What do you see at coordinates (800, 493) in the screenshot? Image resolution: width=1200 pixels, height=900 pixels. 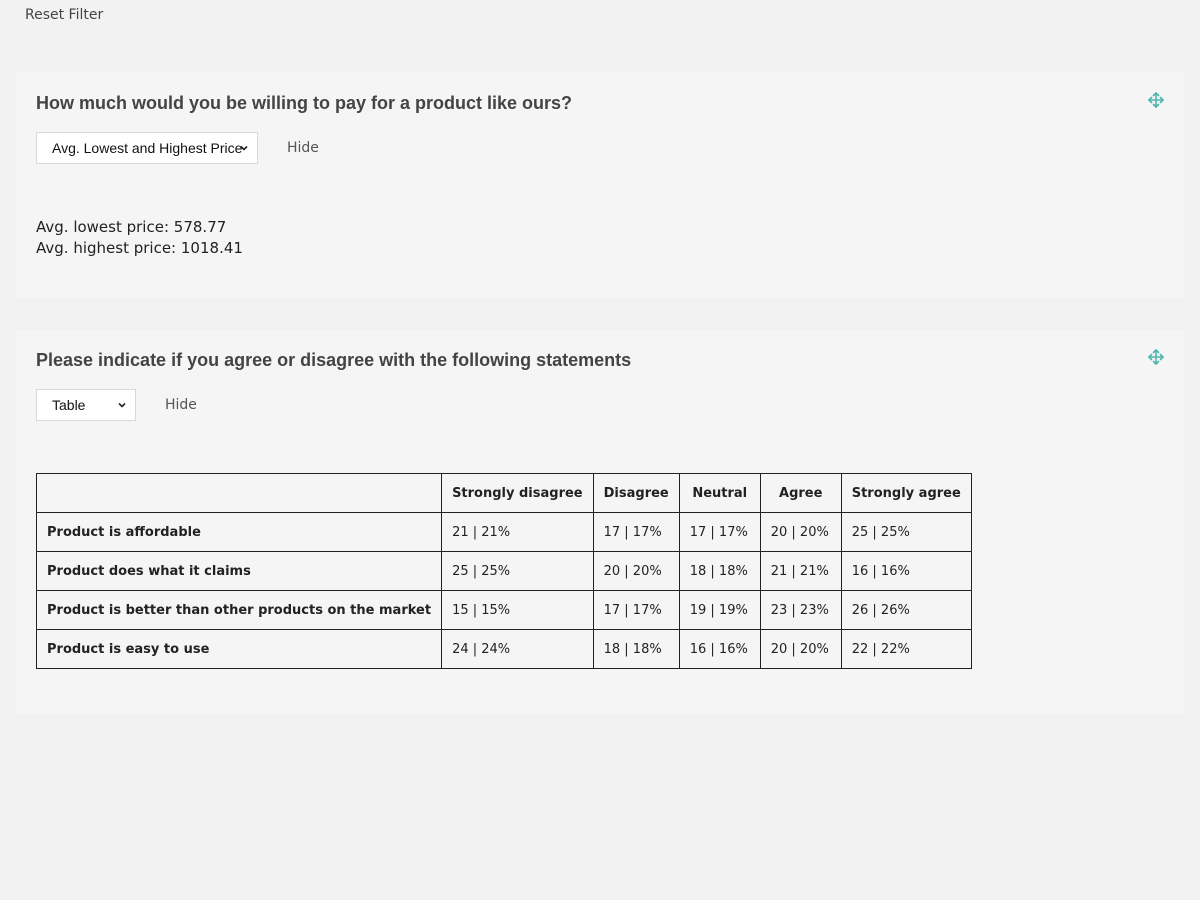 I see `column-header: Agree` at bounding box center [800, 493].